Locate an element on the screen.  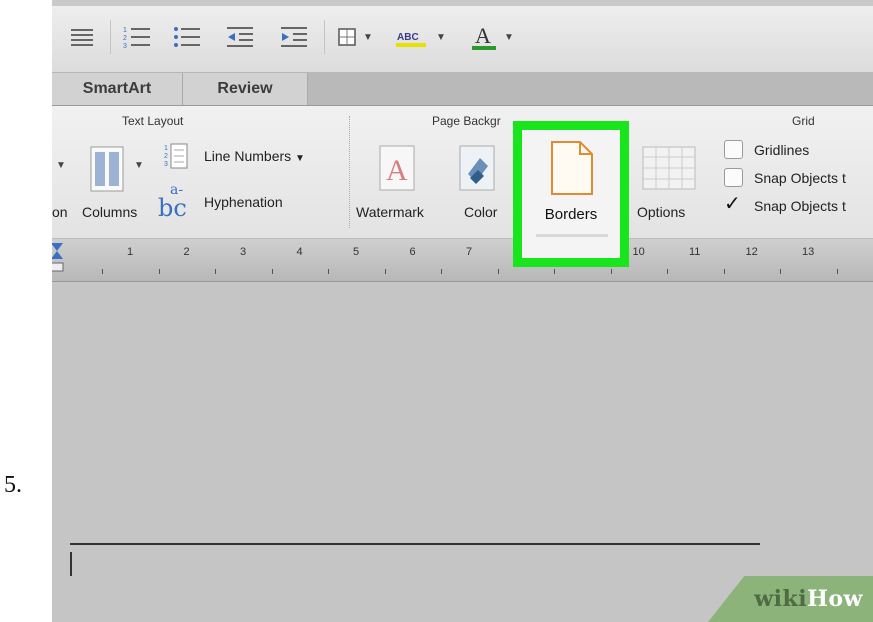
wikihow-how-text: How is located at coordinates (835, 599).